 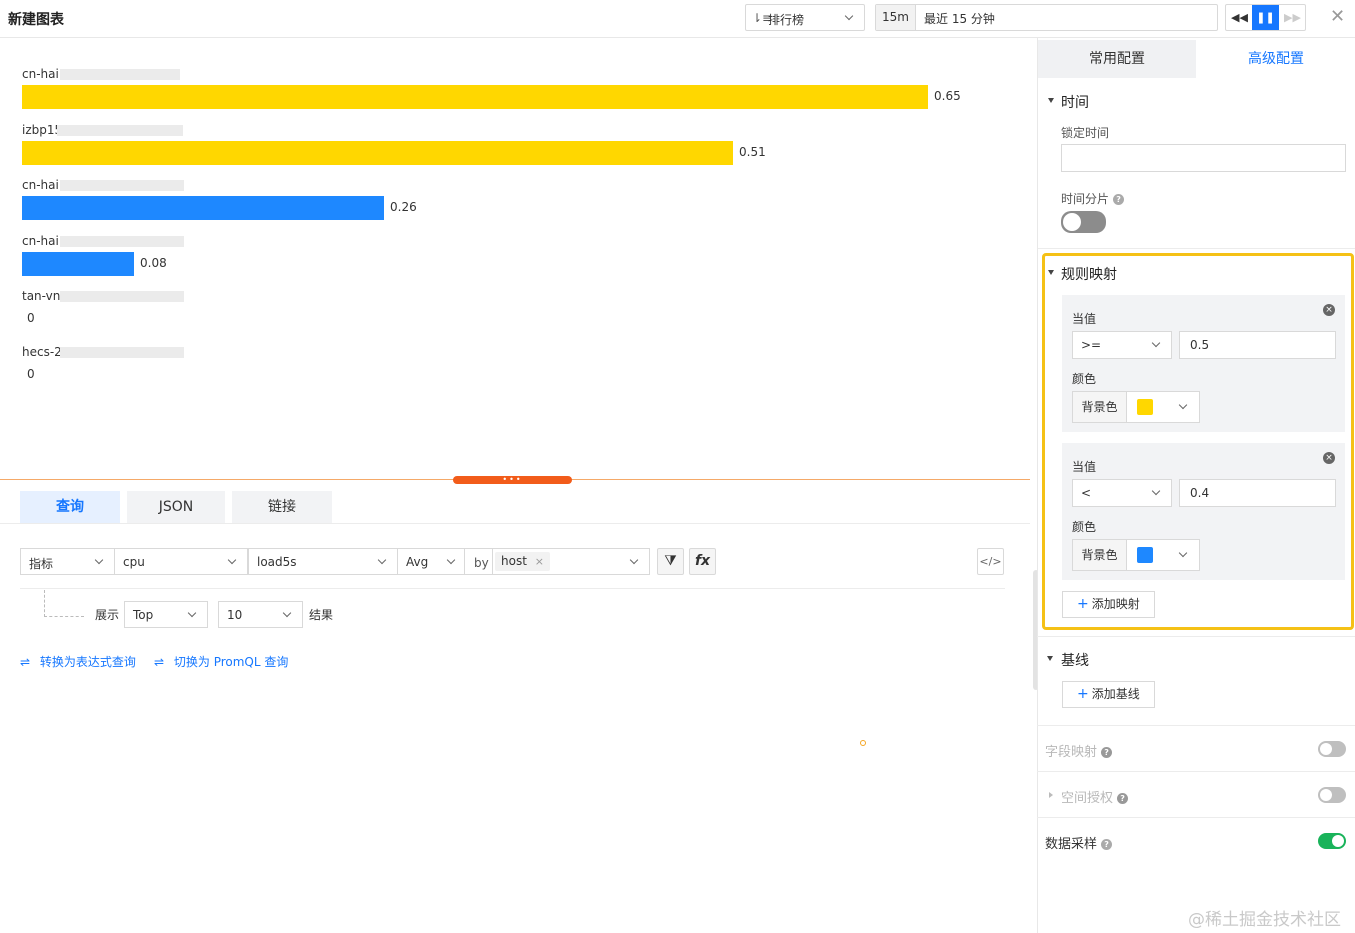 I want to click on sampling-toggle, so click(x=1332, y=841).